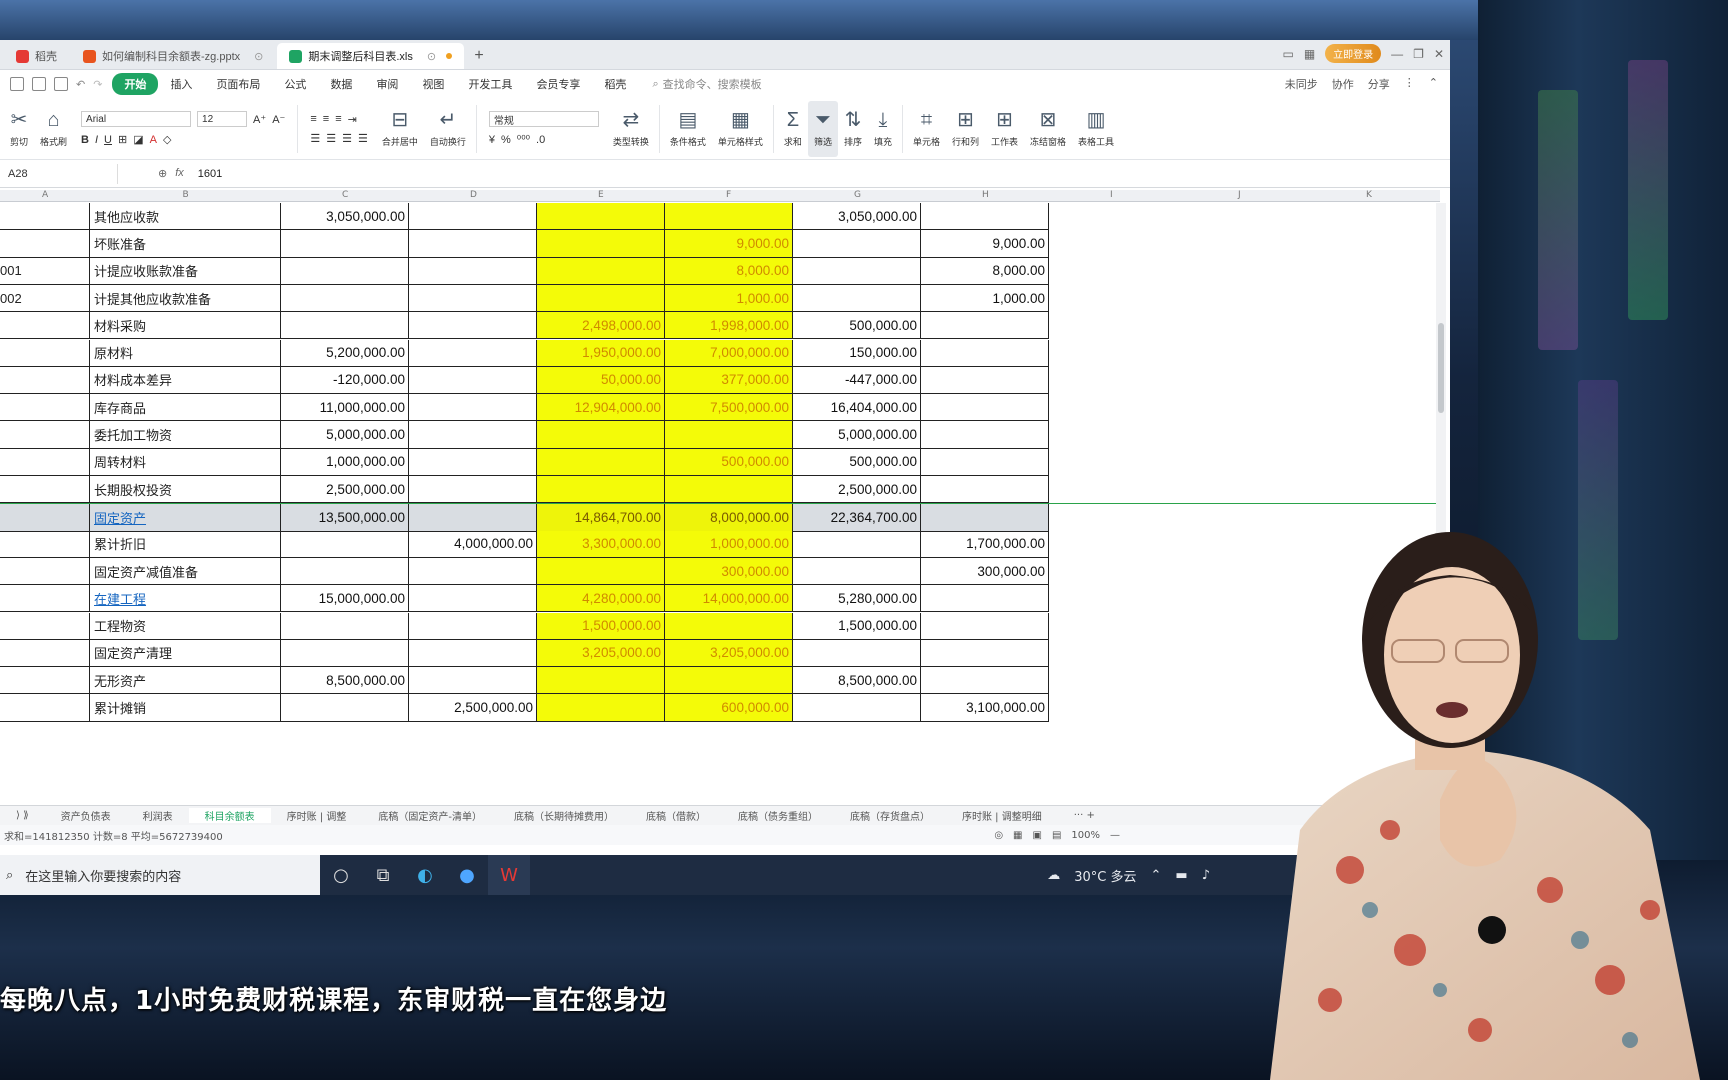 This screenshot has width=1728, height=1080. I want to click on cortana-icon: ○, so click(341, 875).